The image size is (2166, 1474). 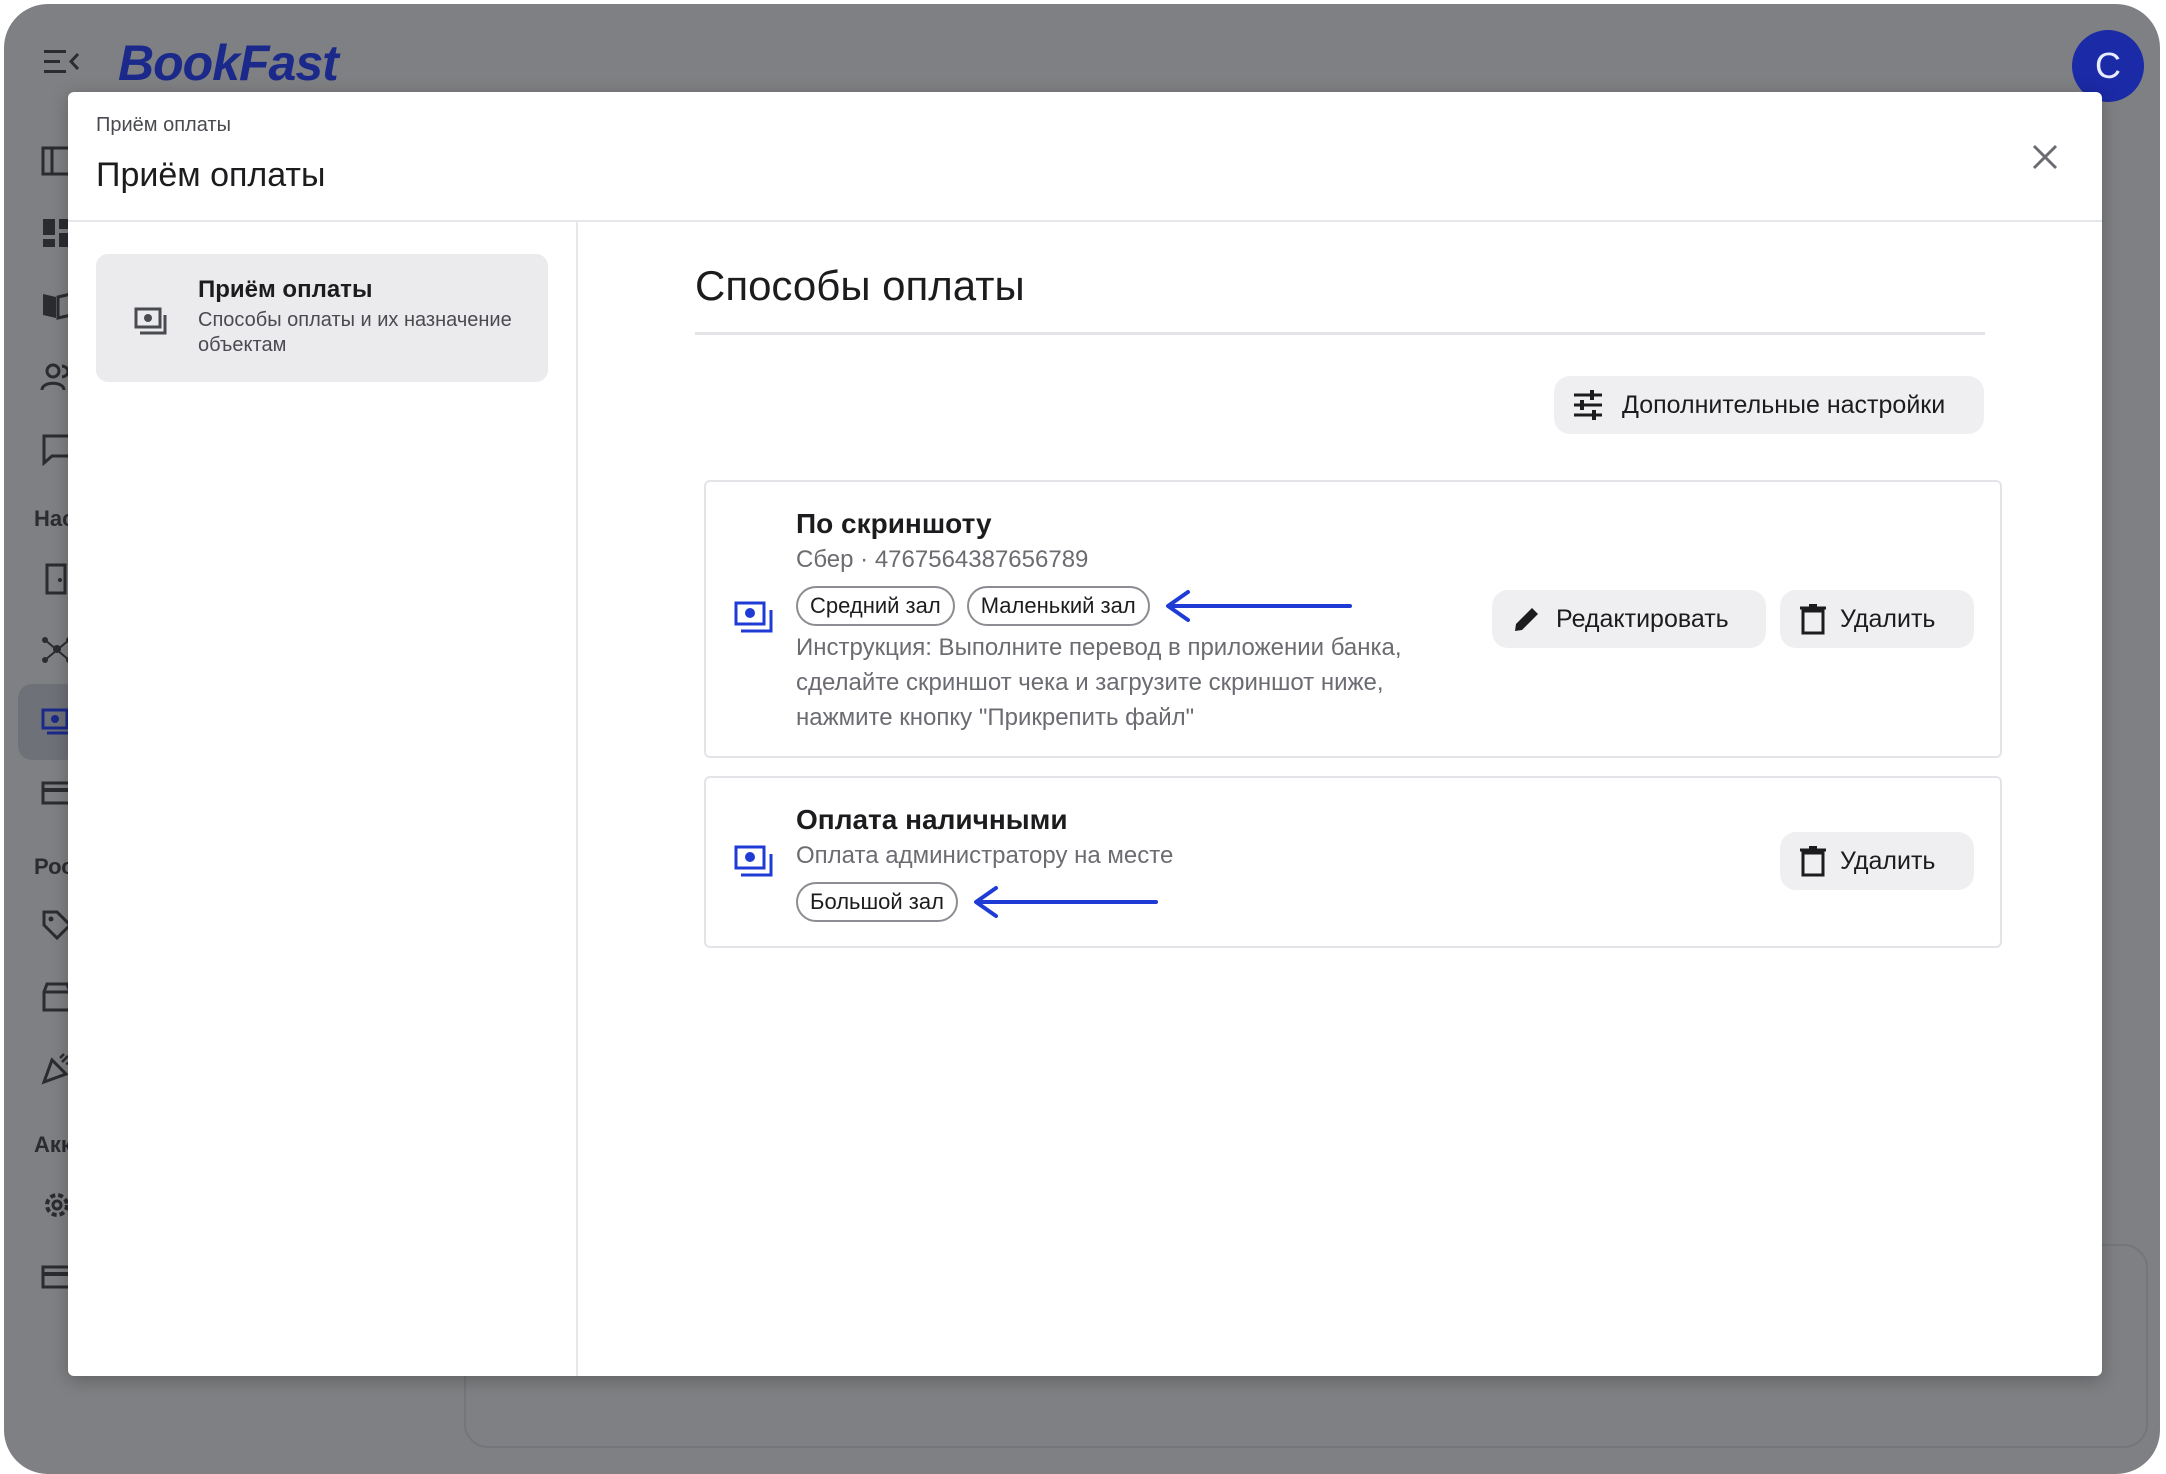 I want to click on advanced-settings-button: Дополнительные настройки, so click(x=1769, y=405).